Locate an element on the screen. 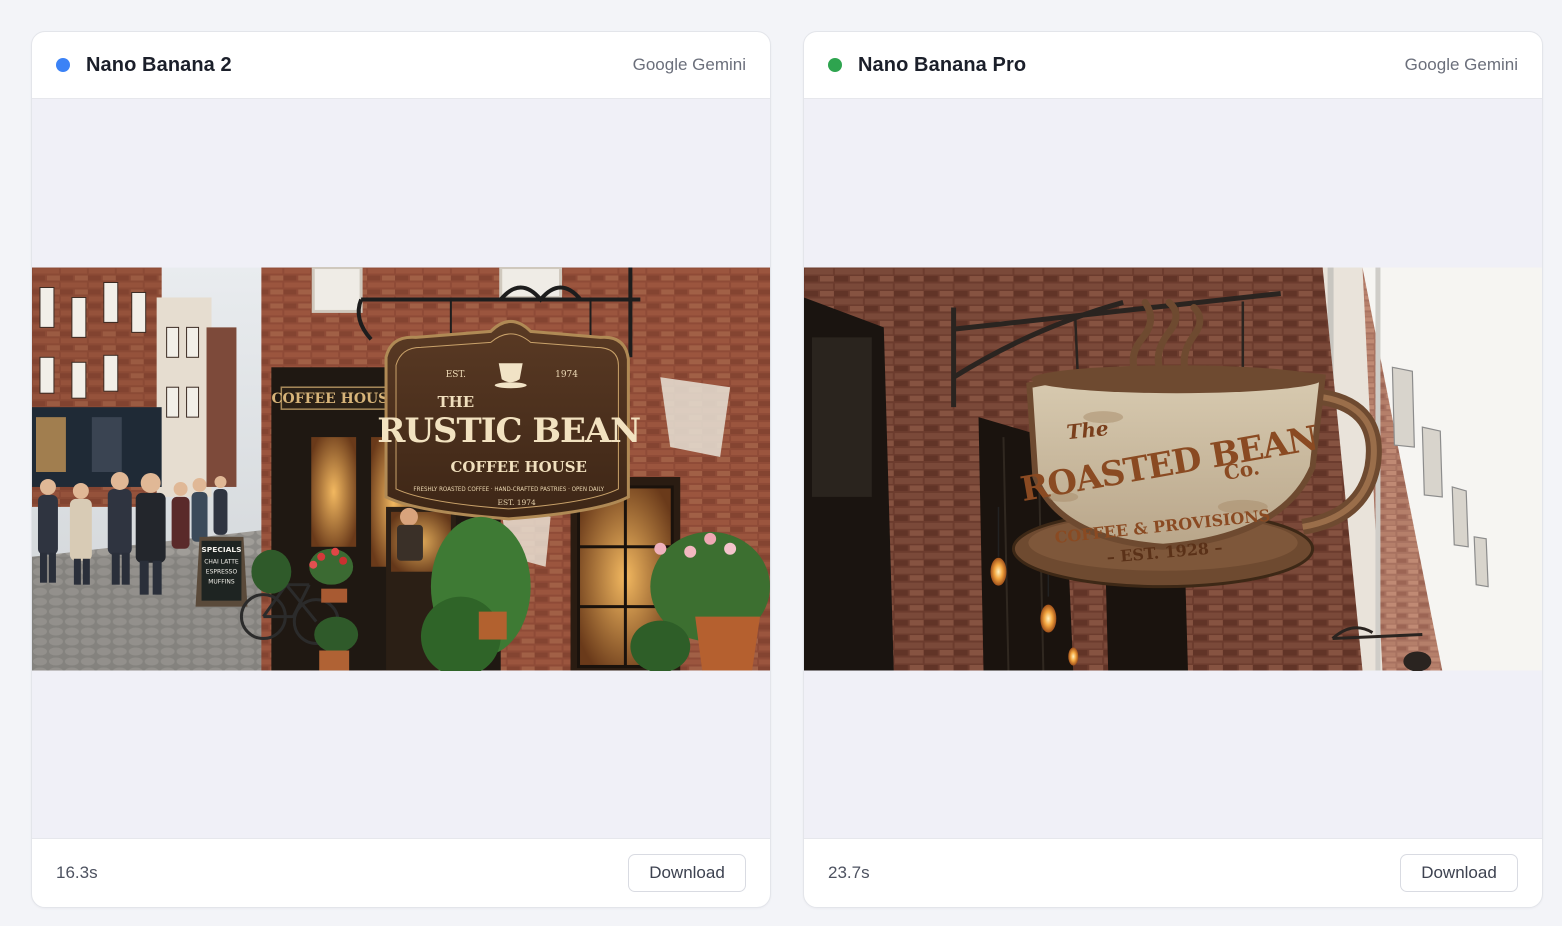 This screenshot has height=926, width=1562. card-footer: 23.7s Download is located at coordinates (1173, 872).